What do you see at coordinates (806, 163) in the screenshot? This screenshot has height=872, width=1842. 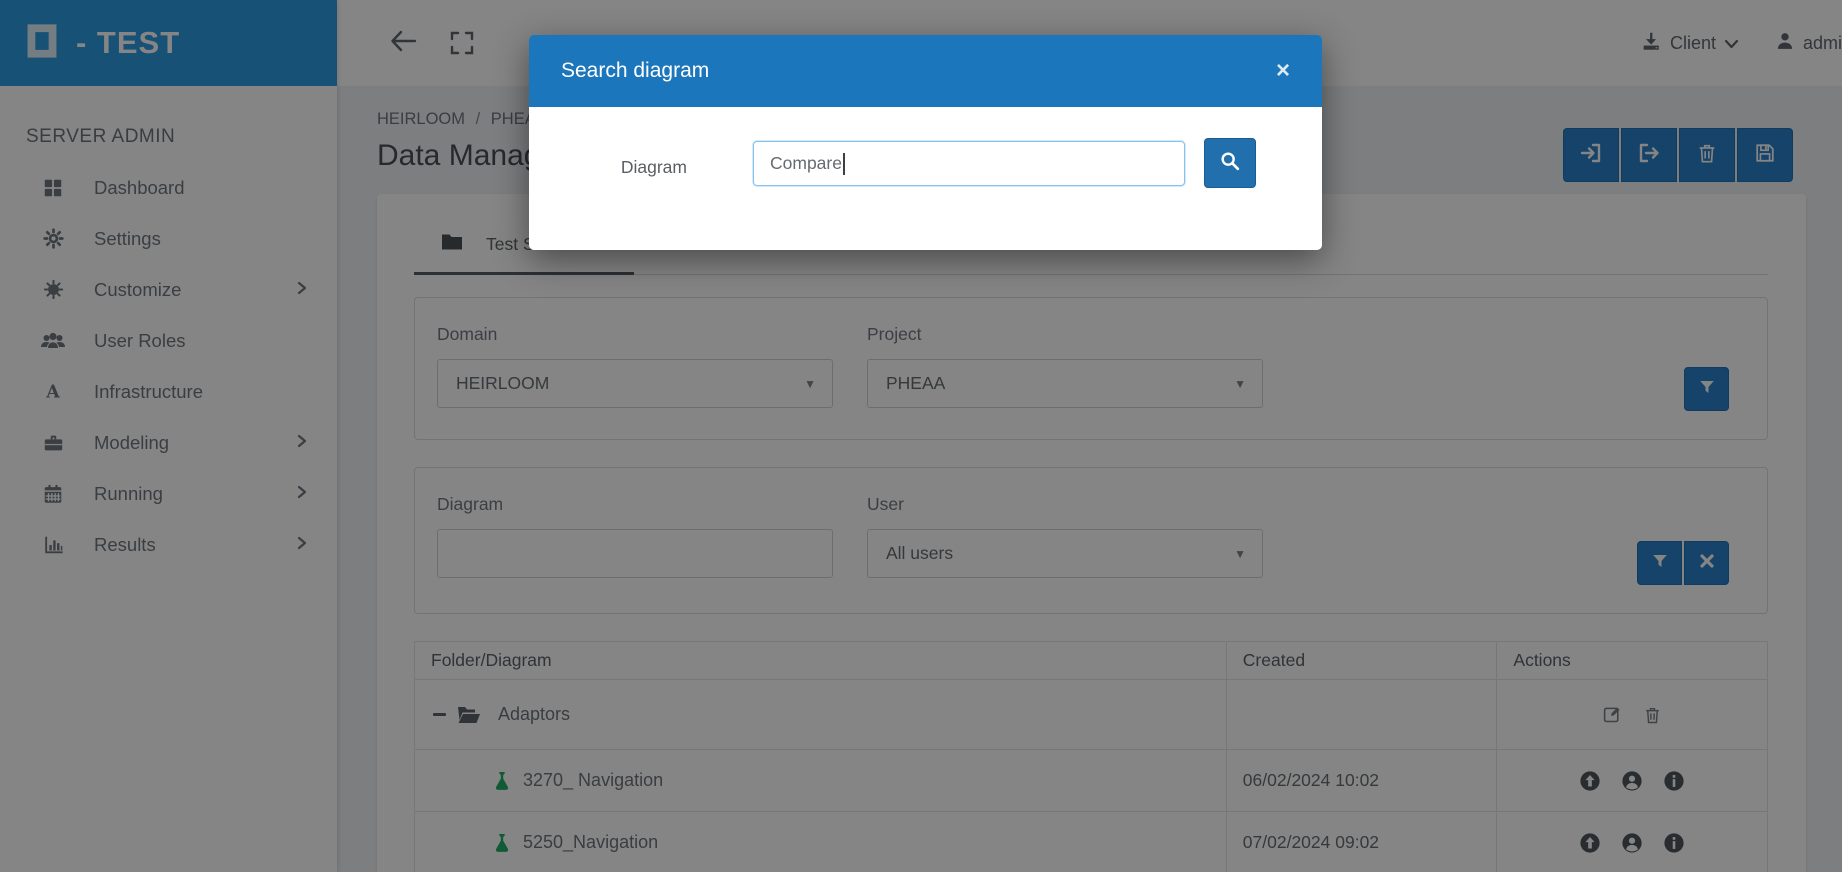 I see `diagram-search-value: Compare` at bounding box center [806, 163].